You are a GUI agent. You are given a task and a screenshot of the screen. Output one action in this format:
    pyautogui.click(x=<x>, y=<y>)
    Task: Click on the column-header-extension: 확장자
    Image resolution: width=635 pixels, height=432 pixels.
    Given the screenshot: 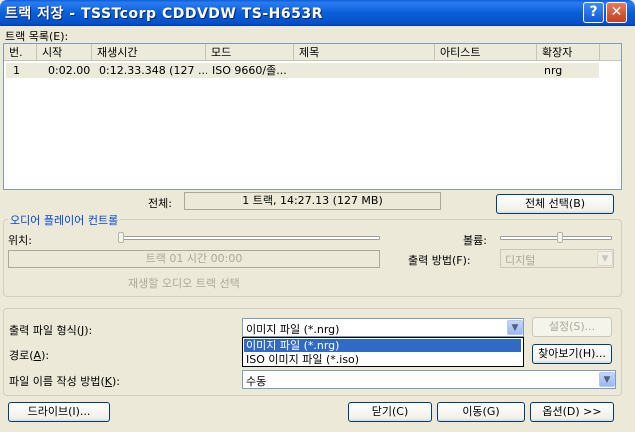 What is the action you would take?
    pyautogui.click(x=568, y=52)
    